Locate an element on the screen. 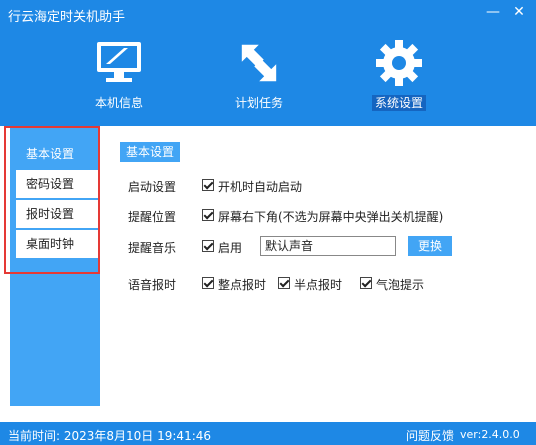 This screenshot has width=536, height=445. voice-chime-label: 语音报时 is located at coordinates (152, 285).